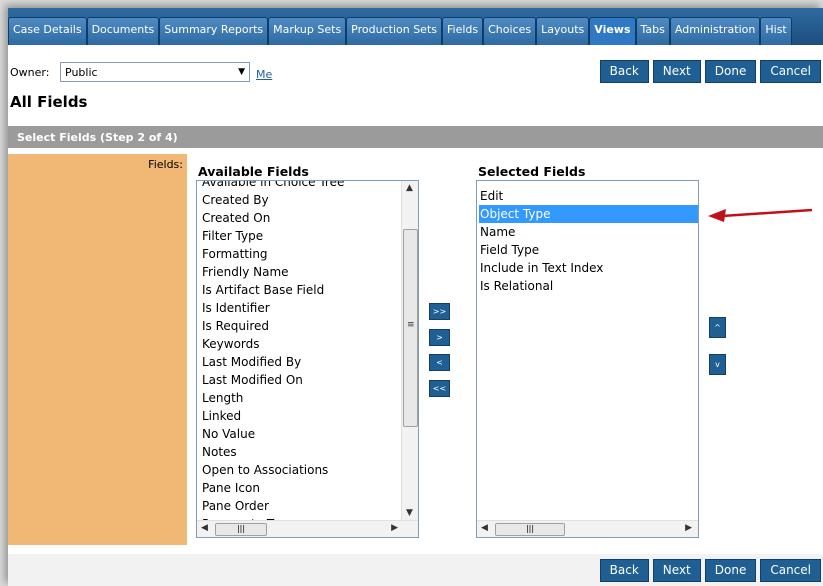 The width and height of the screenshot is (823, 586). Describe the element at coordinates (309, 488) in the screenshot. I see `list-item: Pane Icon` at that location.